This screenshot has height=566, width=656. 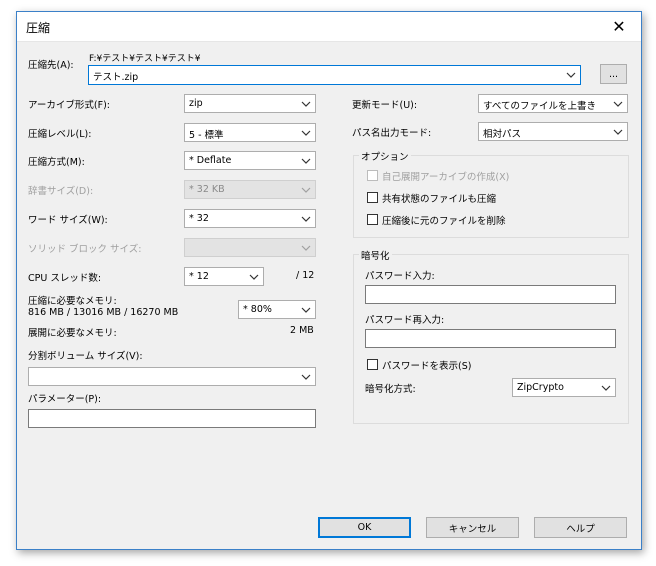 What do you see at coordinates (372, 175) in the screenshot?
I see `sfx-checkbox` at bounding box center [372, 175].